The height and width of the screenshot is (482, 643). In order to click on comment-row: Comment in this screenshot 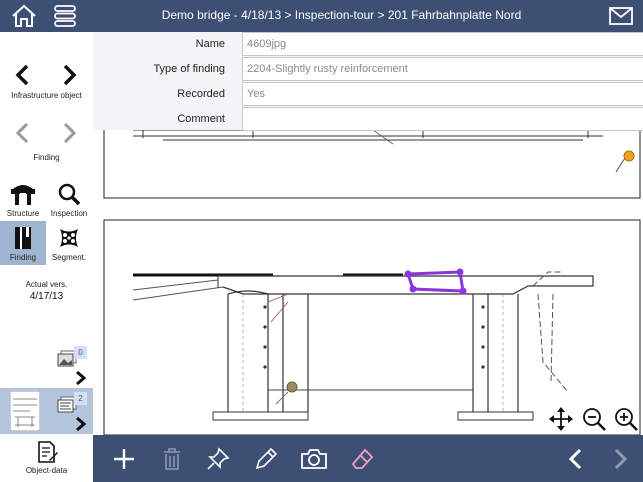, I will do `click(368, 119)`.